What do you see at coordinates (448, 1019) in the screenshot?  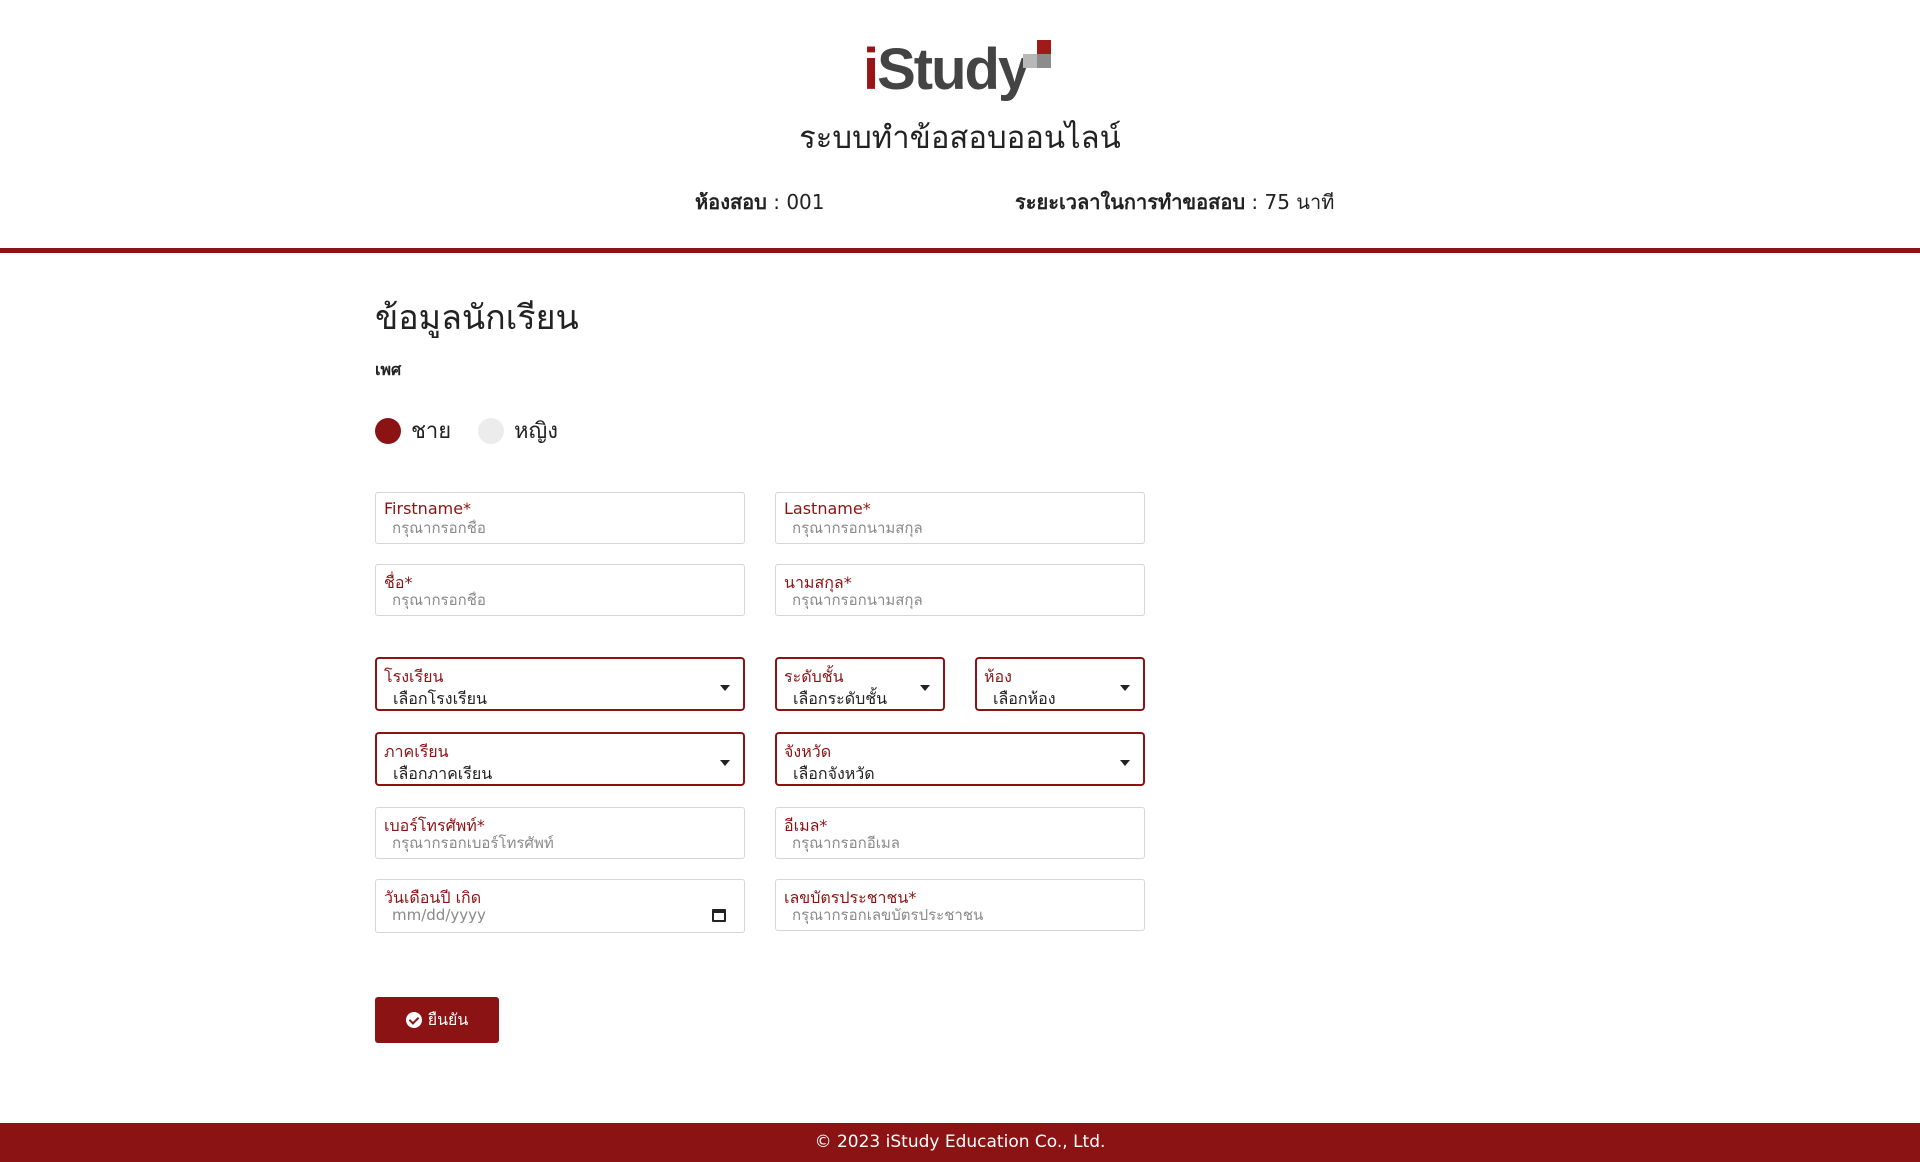 I see `submit-label: ยืนยัน` at bounding box center [448, 1019].